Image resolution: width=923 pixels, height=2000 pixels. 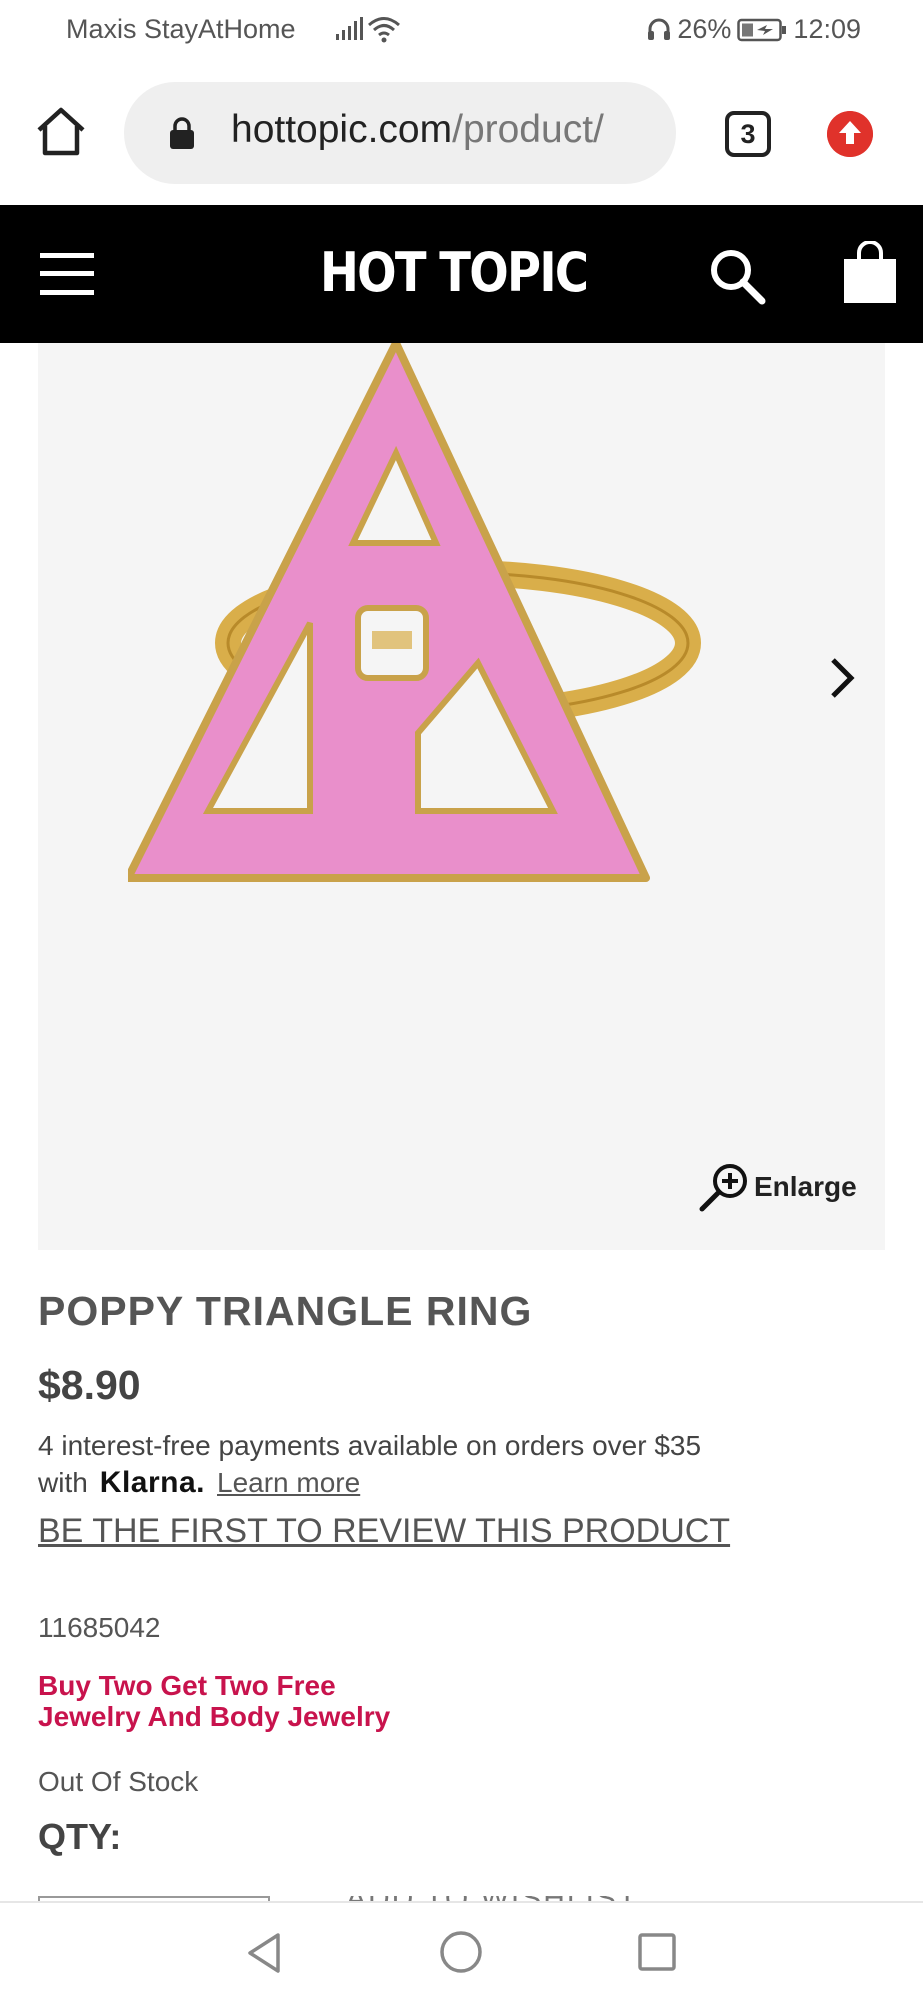 I want to click on back-icon, so click(x=264, y=1953).